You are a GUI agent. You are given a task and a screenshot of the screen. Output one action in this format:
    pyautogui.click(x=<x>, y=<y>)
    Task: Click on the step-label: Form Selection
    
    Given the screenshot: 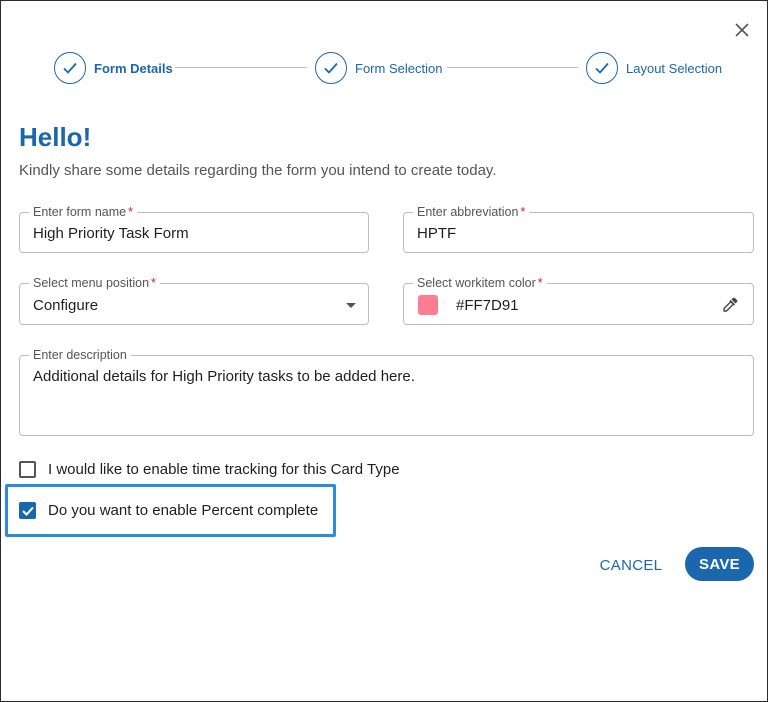 What is the action you would take?
    pyautogui.click(x=399, y=68)
    